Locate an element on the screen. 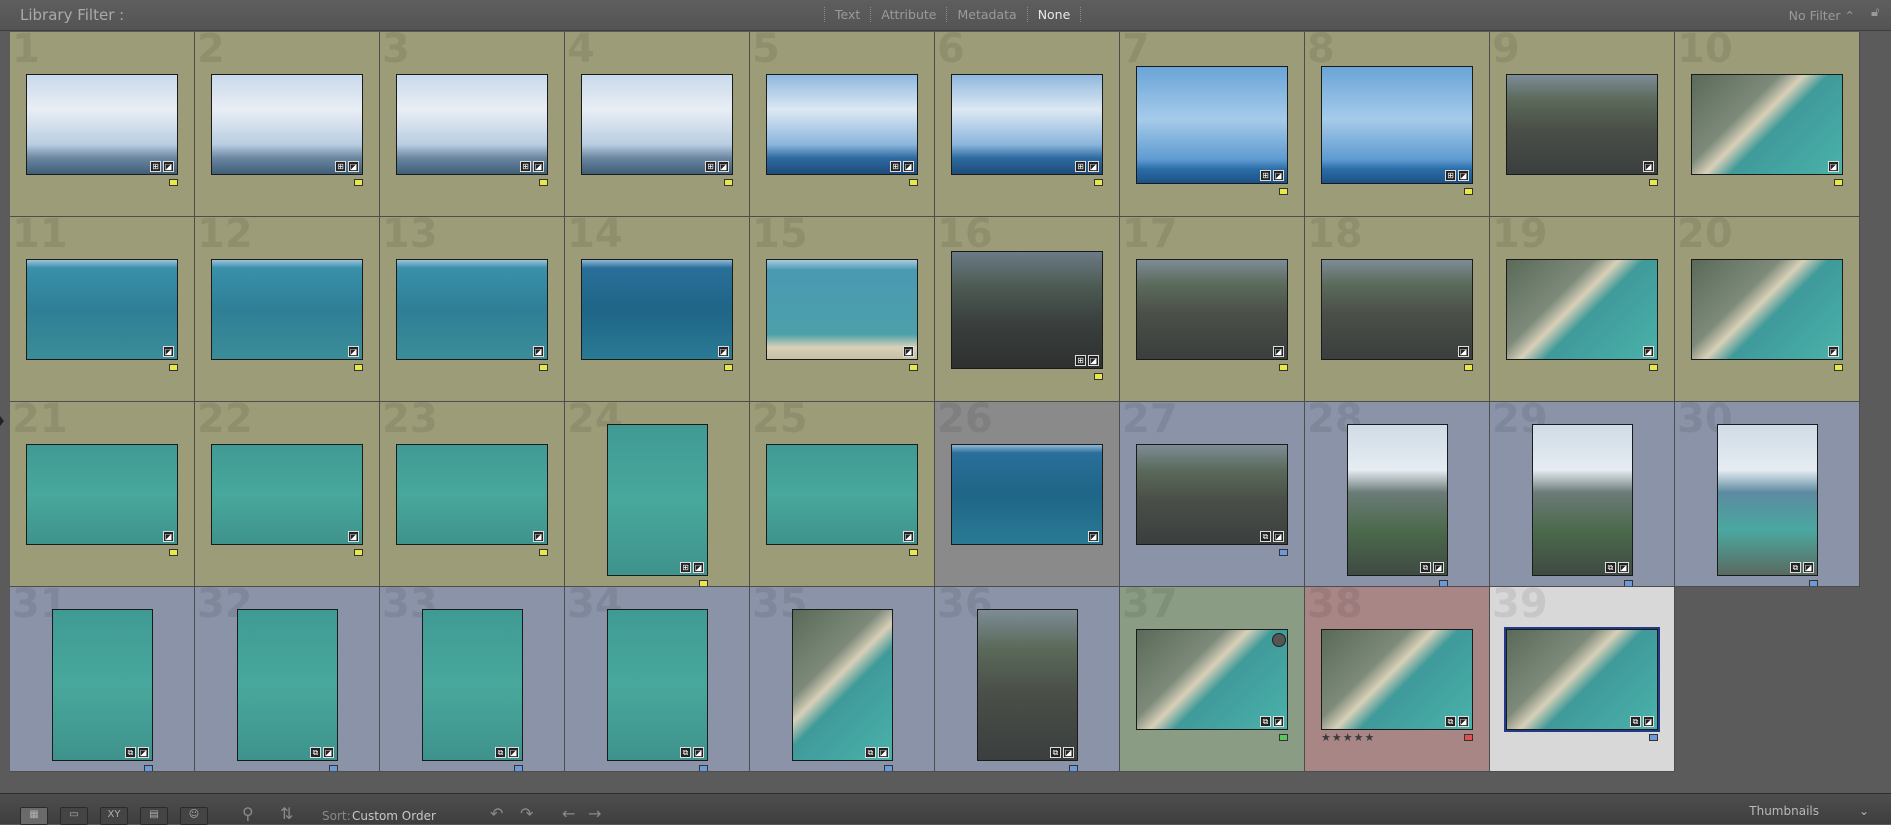  previous-arrow-icon: ← is located at coordinates (568, 813).